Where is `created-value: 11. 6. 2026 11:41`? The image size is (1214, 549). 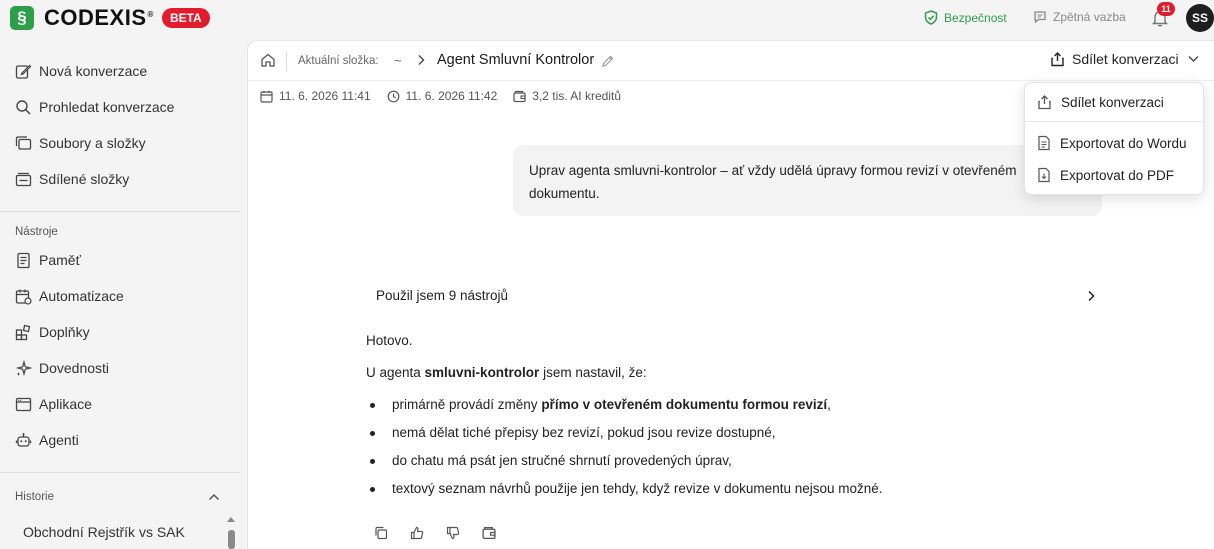 created-value: 11. 6. 2026 11:41 is located at coordinates (325, 96).